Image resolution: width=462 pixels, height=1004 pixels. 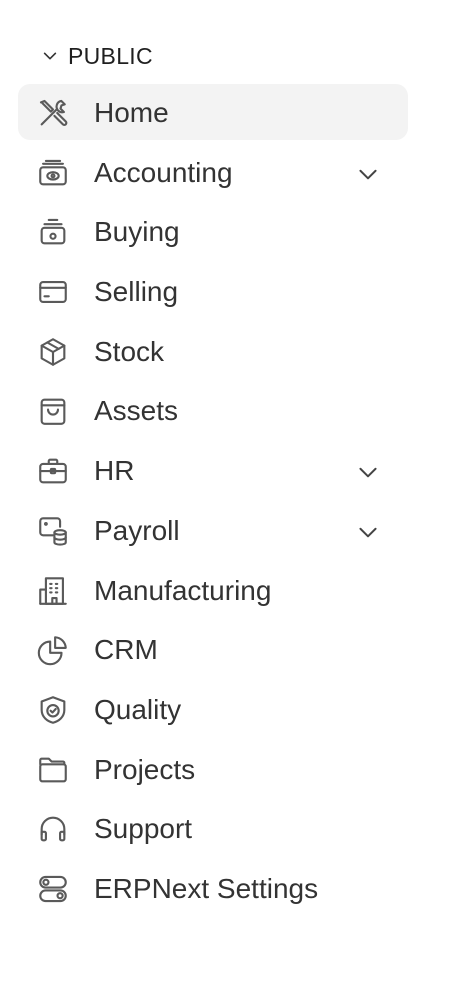 What do you see at coordinates (53, 829) in the screenshot?
I see `headset-icon` at bounding box center [53, 829].